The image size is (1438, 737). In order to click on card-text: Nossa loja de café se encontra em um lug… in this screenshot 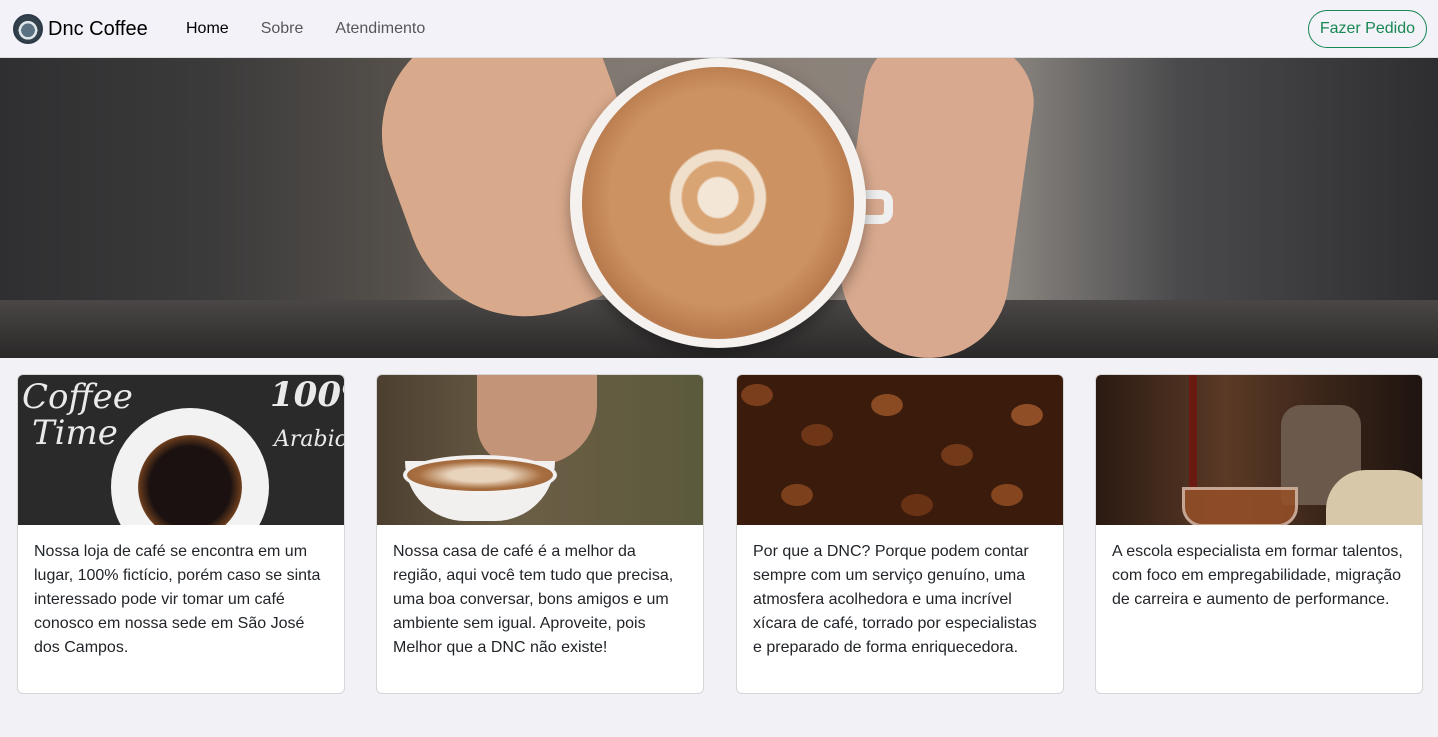, I will do `click(177, 599)`.